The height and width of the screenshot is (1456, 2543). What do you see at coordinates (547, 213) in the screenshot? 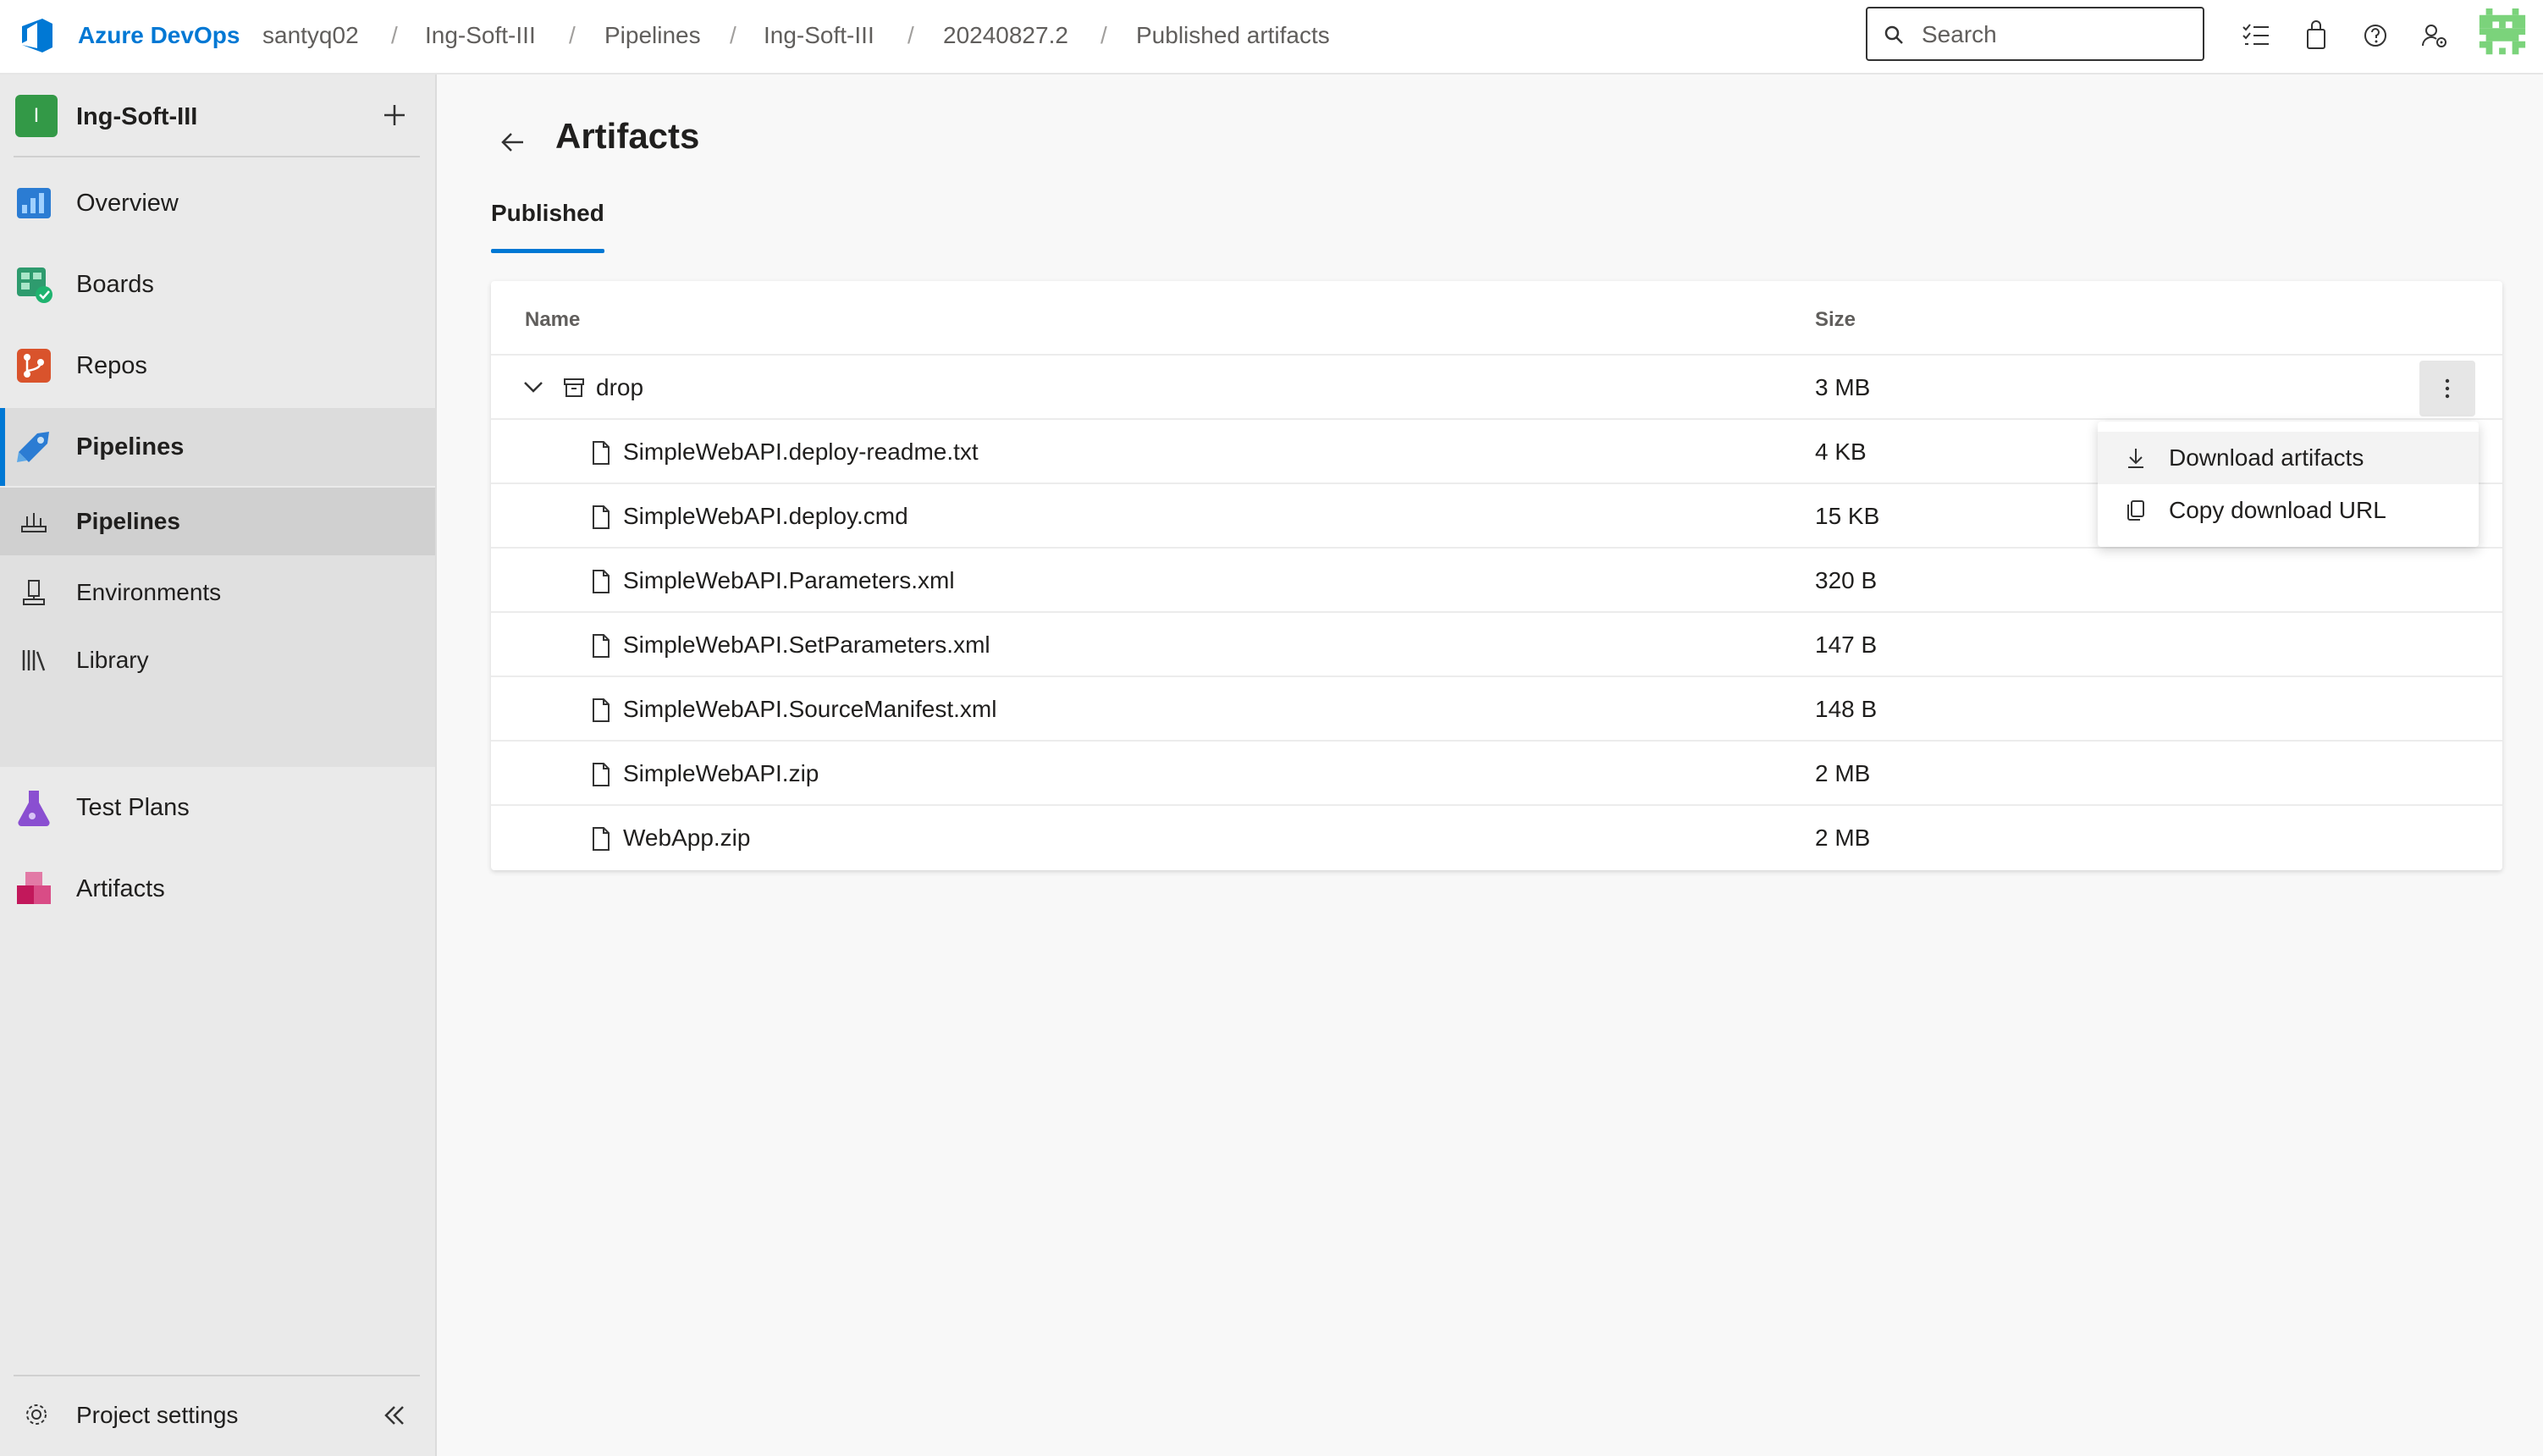
I see `tab-published: Published` at bounding box center [547, 213].